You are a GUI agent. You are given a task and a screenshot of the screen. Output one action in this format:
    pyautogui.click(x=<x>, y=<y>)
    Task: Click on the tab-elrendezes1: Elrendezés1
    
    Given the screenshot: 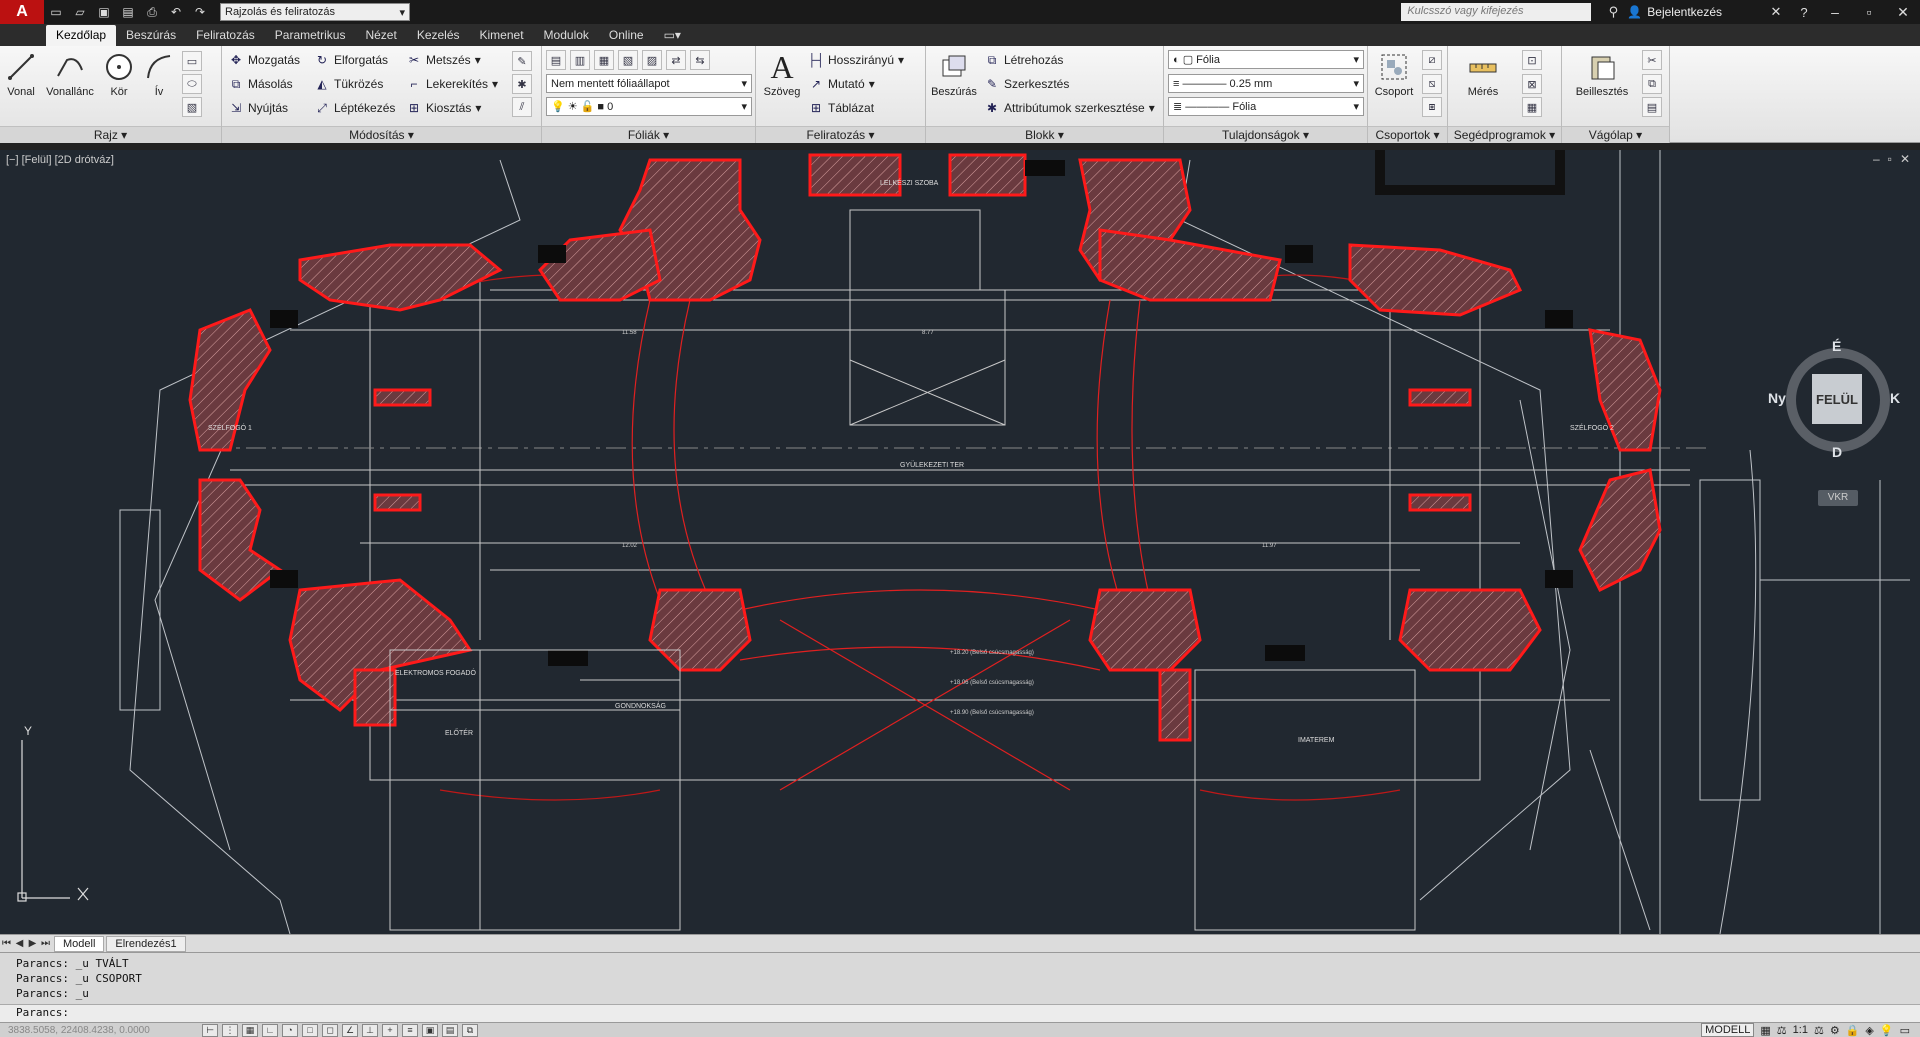 What is the action you would take?
    pyautogui.click(x=146, y=943)
    